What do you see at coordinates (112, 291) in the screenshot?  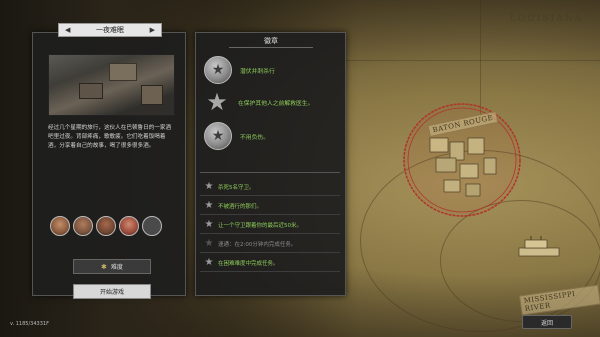 I see `start-game-button: 开始游戏` at bounding box center [112, 291].